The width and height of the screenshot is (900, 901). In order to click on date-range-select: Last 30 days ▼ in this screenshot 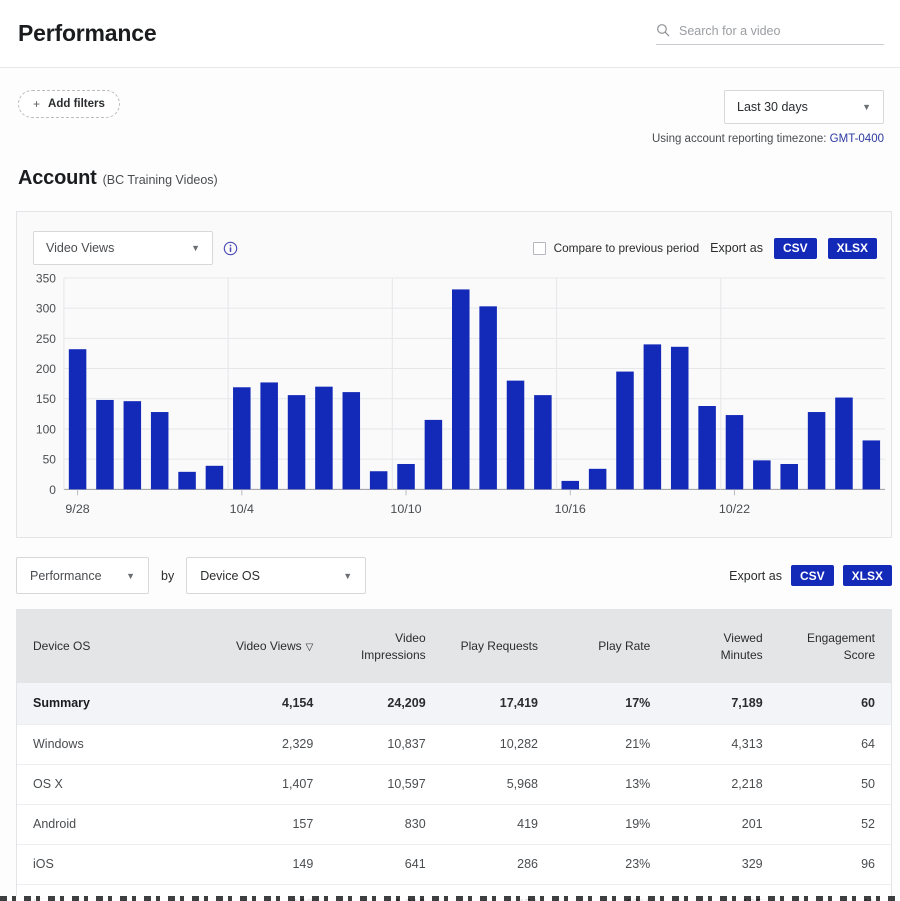, I will do `click(804, 107)`.